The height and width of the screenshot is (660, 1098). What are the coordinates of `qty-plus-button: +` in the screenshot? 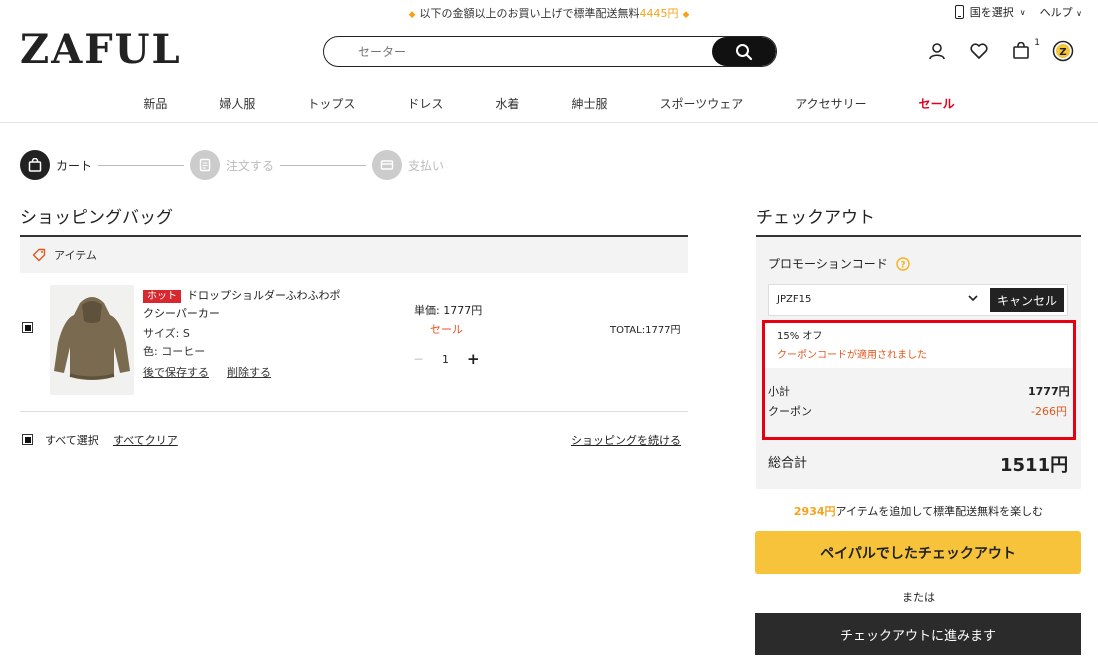 It's located at (473, 359).